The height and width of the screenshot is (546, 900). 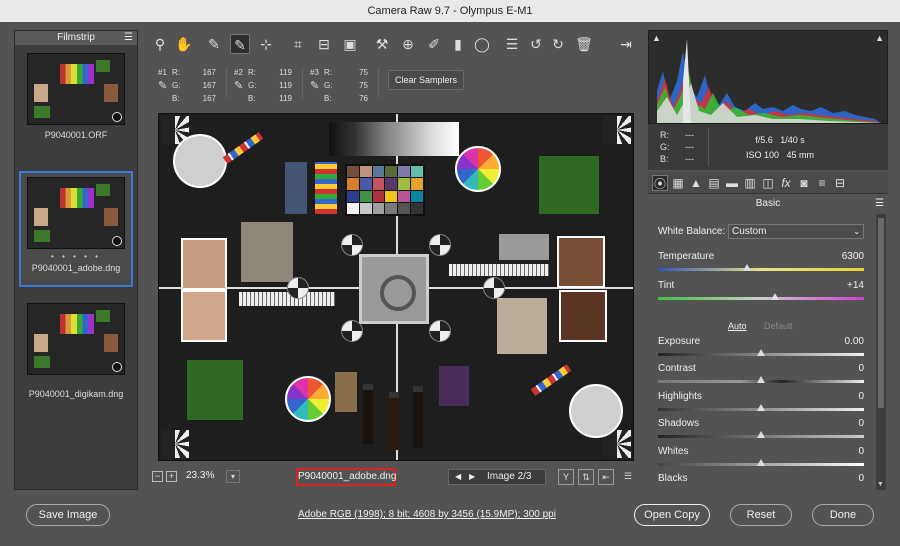 What do you see at coordinates (458, 44) in the screenshot?
I see `graduated-filter-icon: ▮` at bounding box center [458, 44].